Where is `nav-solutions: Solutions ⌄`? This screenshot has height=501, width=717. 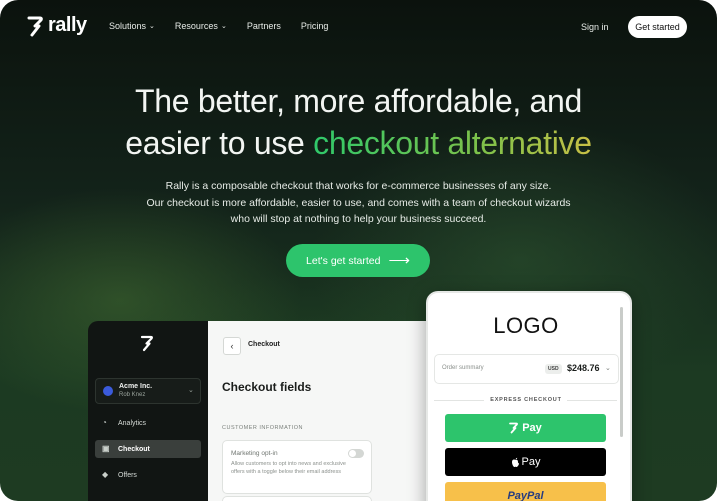 nav-solutions: Solutions ⌄ is located at coordinates (132, 26).